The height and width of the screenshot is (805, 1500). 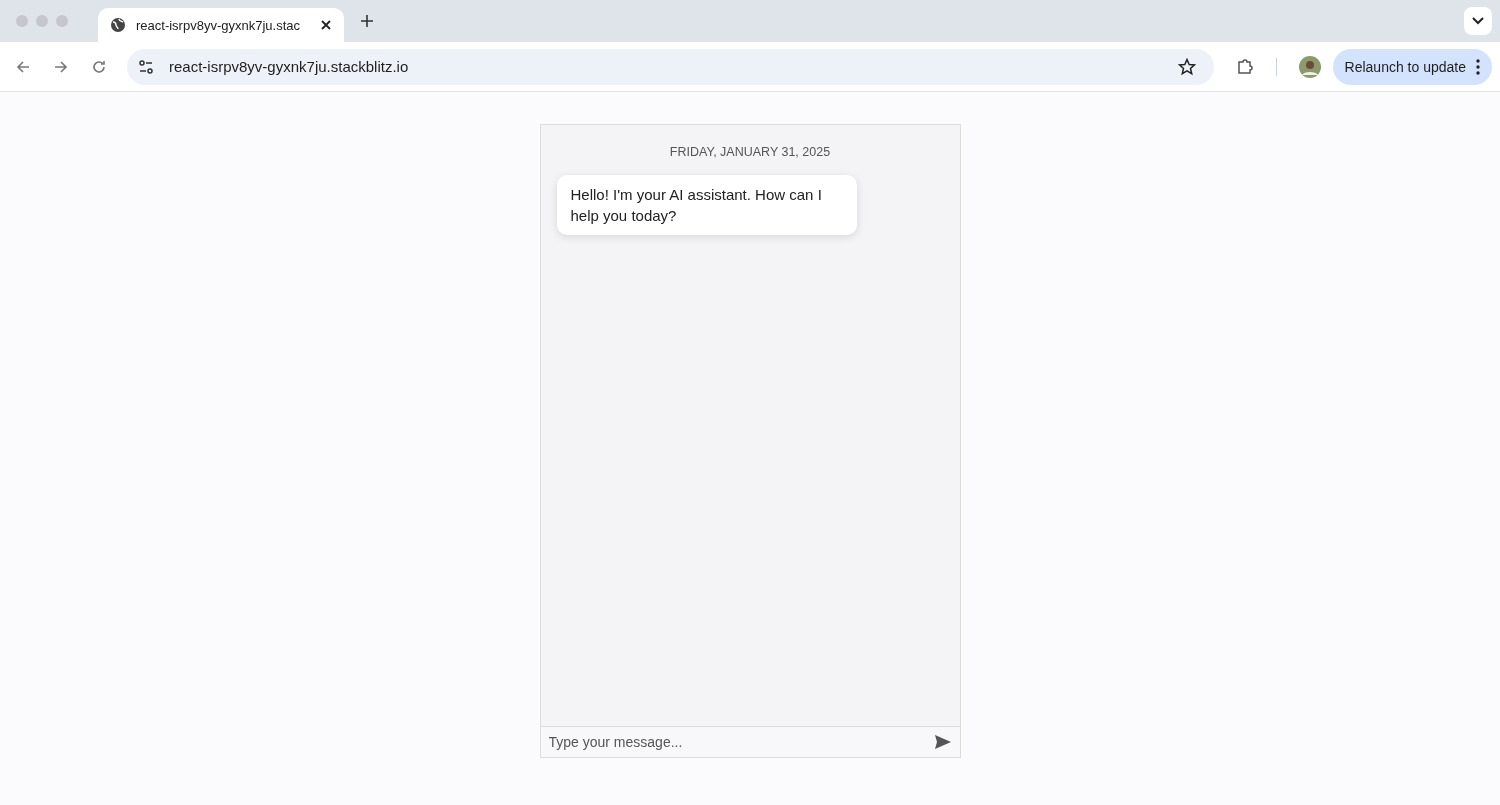 What do you see at coordinates (289, 66) in the screenshot?
I see `url-text: react-isrpv8yv-gyxnk7ju.stackblitz.io` at bounding box center [289, 66].